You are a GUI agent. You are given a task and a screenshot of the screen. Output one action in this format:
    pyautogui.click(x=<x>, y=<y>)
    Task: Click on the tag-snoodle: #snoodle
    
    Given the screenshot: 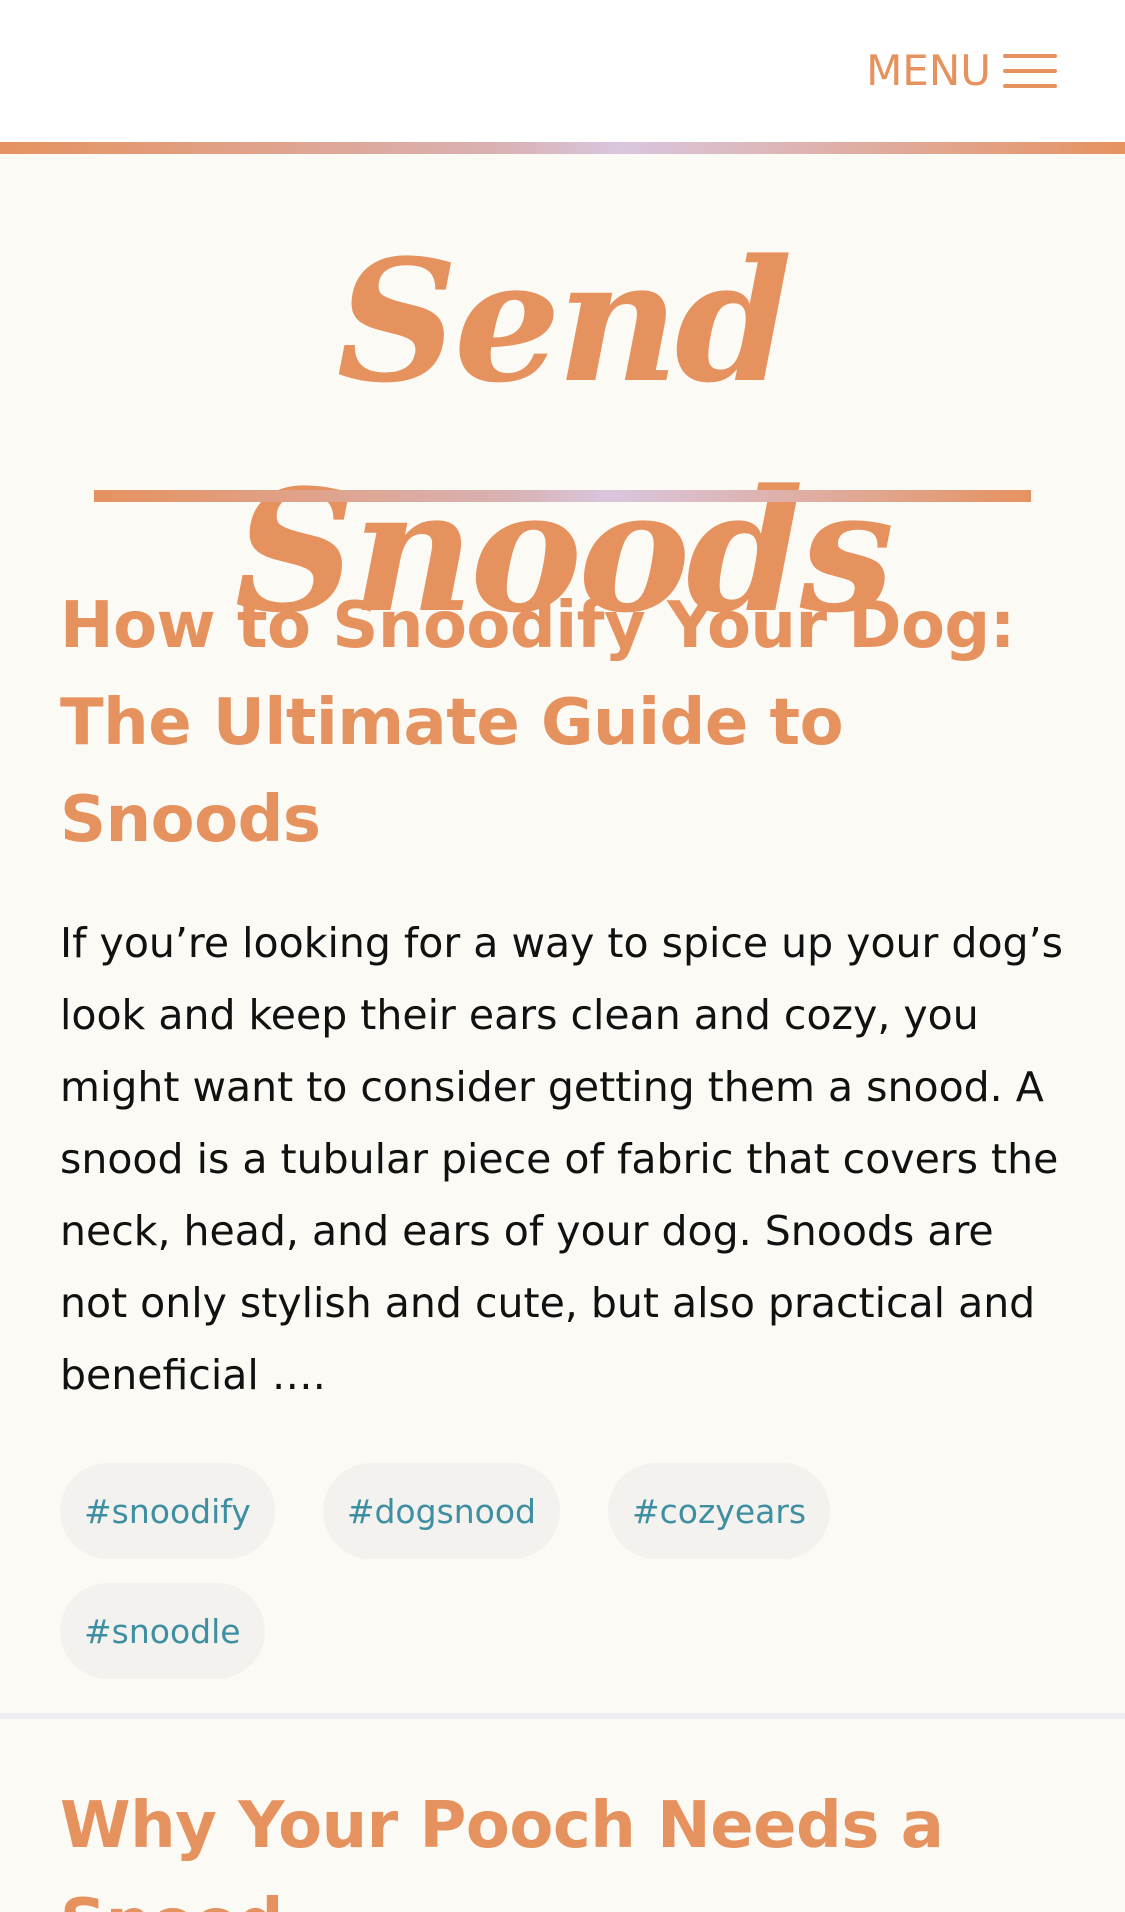 What is the action you would take?
    pyautogui.click(x=162, y=1631)
    